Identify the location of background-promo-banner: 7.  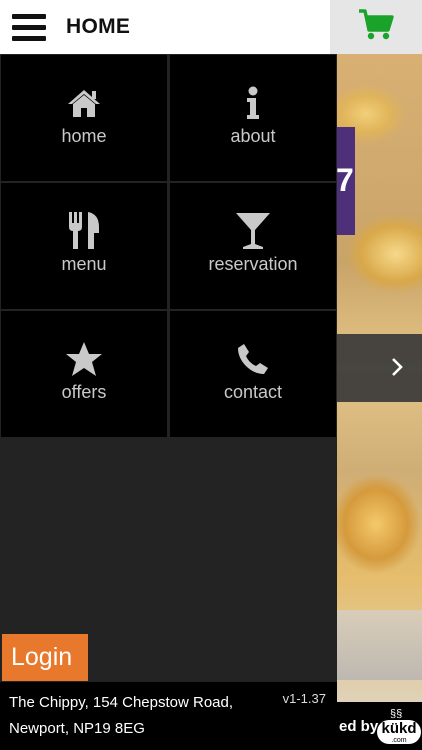
(345, 181).